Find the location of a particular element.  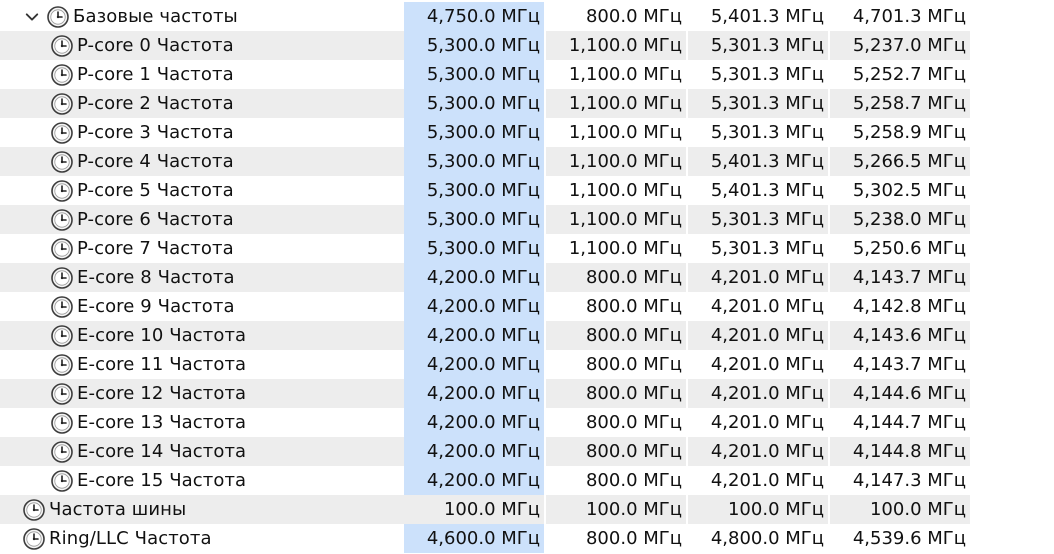

sensor-name-cell: E-core 8 Частота is located at coordinates (202, 277).